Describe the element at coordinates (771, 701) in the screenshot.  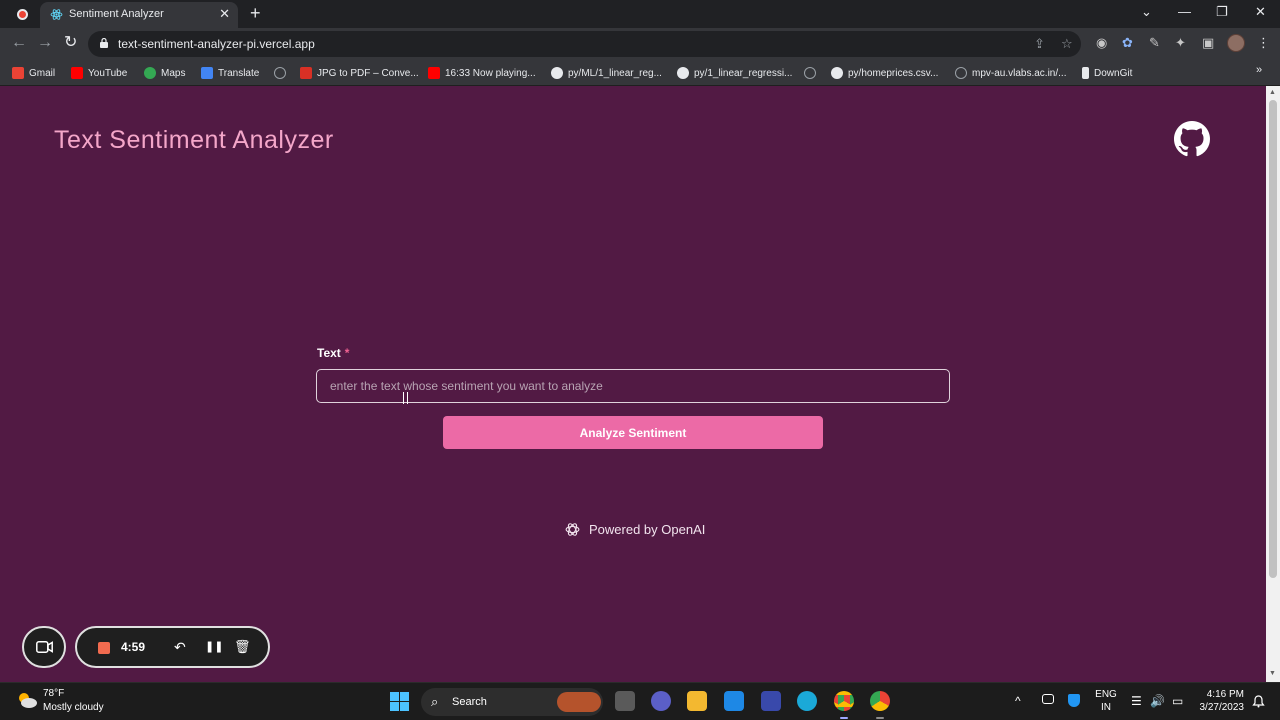
I see `visual-studio-icon` at that location.